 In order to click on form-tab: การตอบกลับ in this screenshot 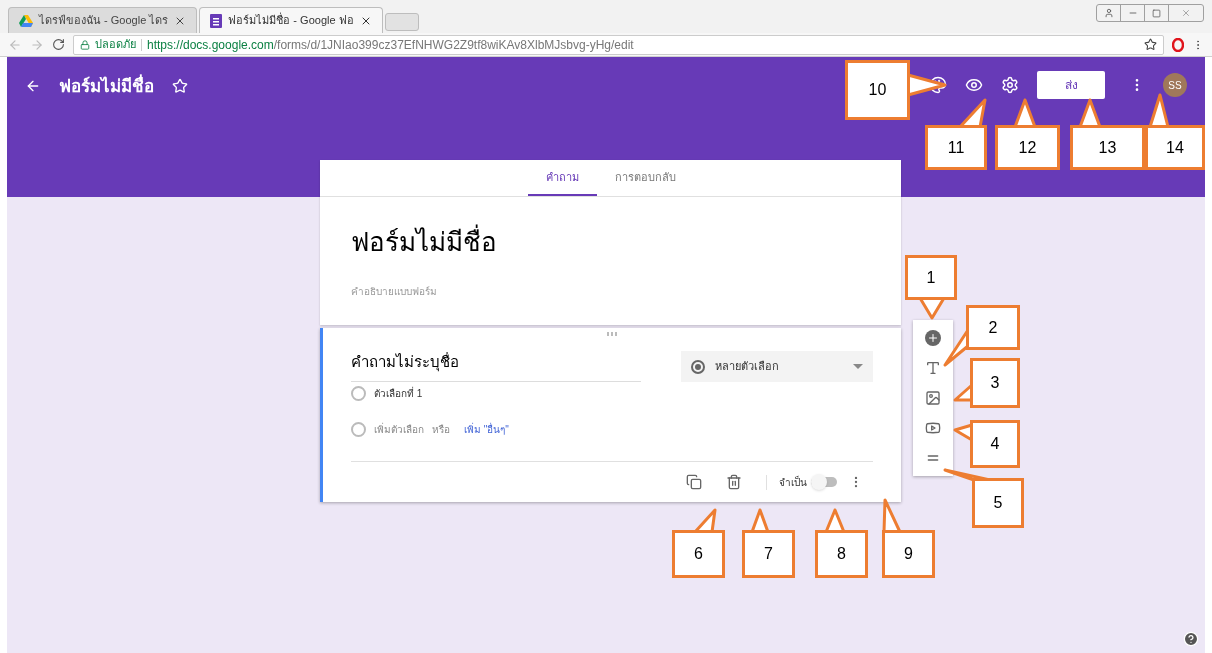, I will do `click(645, 178)`.